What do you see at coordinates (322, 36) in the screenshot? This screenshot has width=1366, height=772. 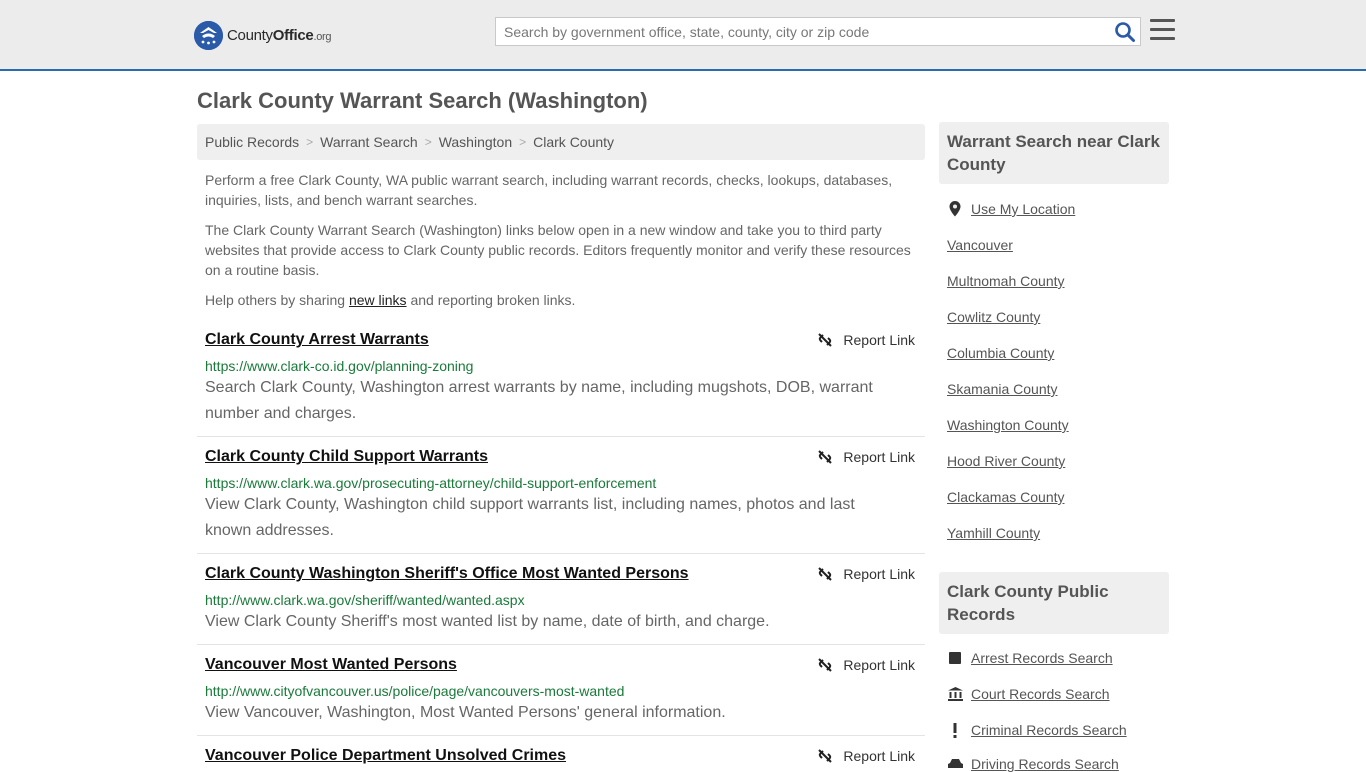 I see `logo-org-text: .org` at bounding box center [322, 36].